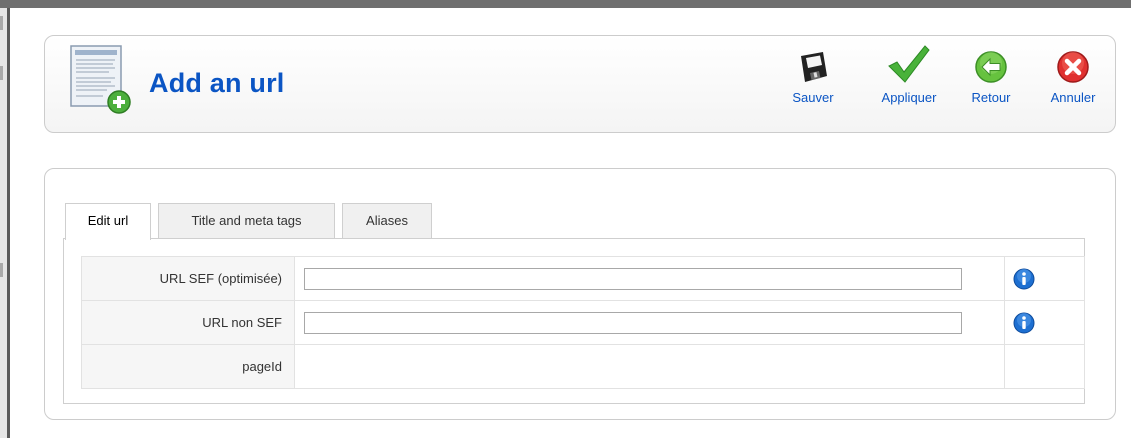 The height and width of the screenshot is (438, 1131). I want to click on add-page-icon, so click(100, 79).